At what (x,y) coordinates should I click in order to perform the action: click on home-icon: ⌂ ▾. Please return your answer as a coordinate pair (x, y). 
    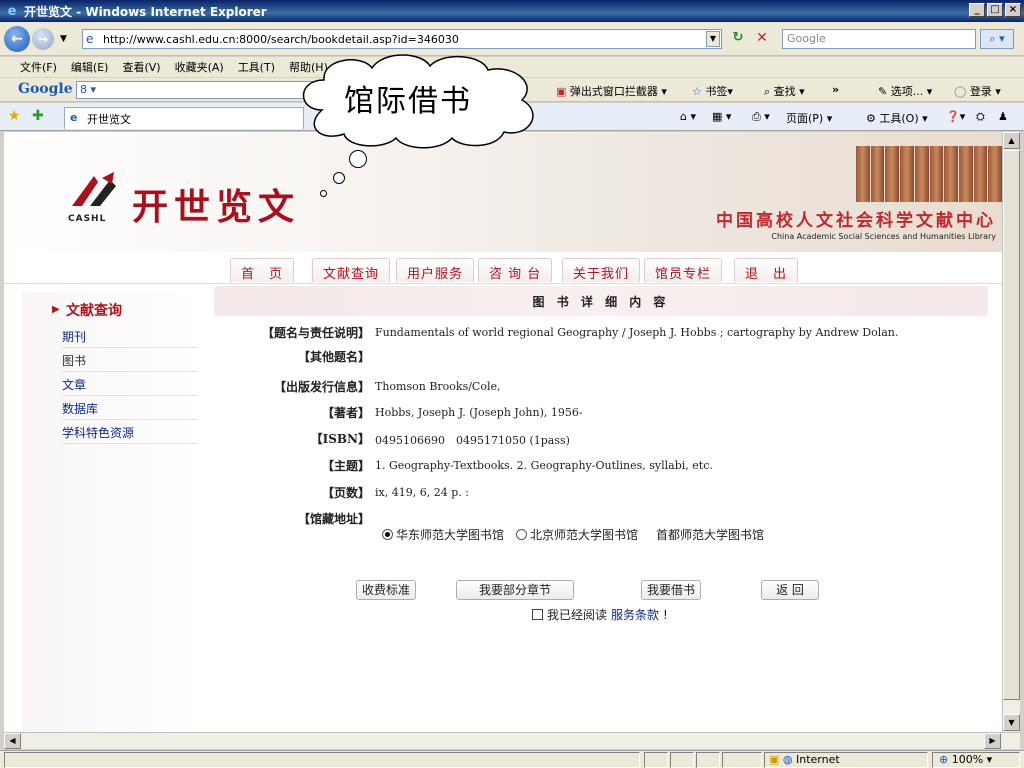
    Looking at the image, I should click on (688, 116).